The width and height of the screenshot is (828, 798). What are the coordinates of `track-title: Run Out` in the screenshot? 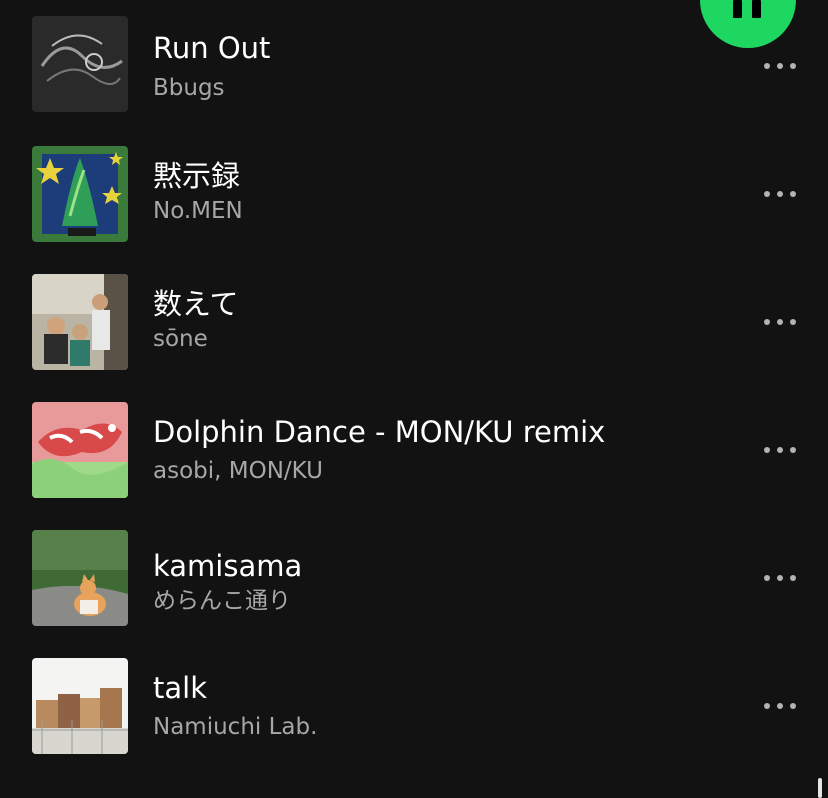 It's located at (212, 48).